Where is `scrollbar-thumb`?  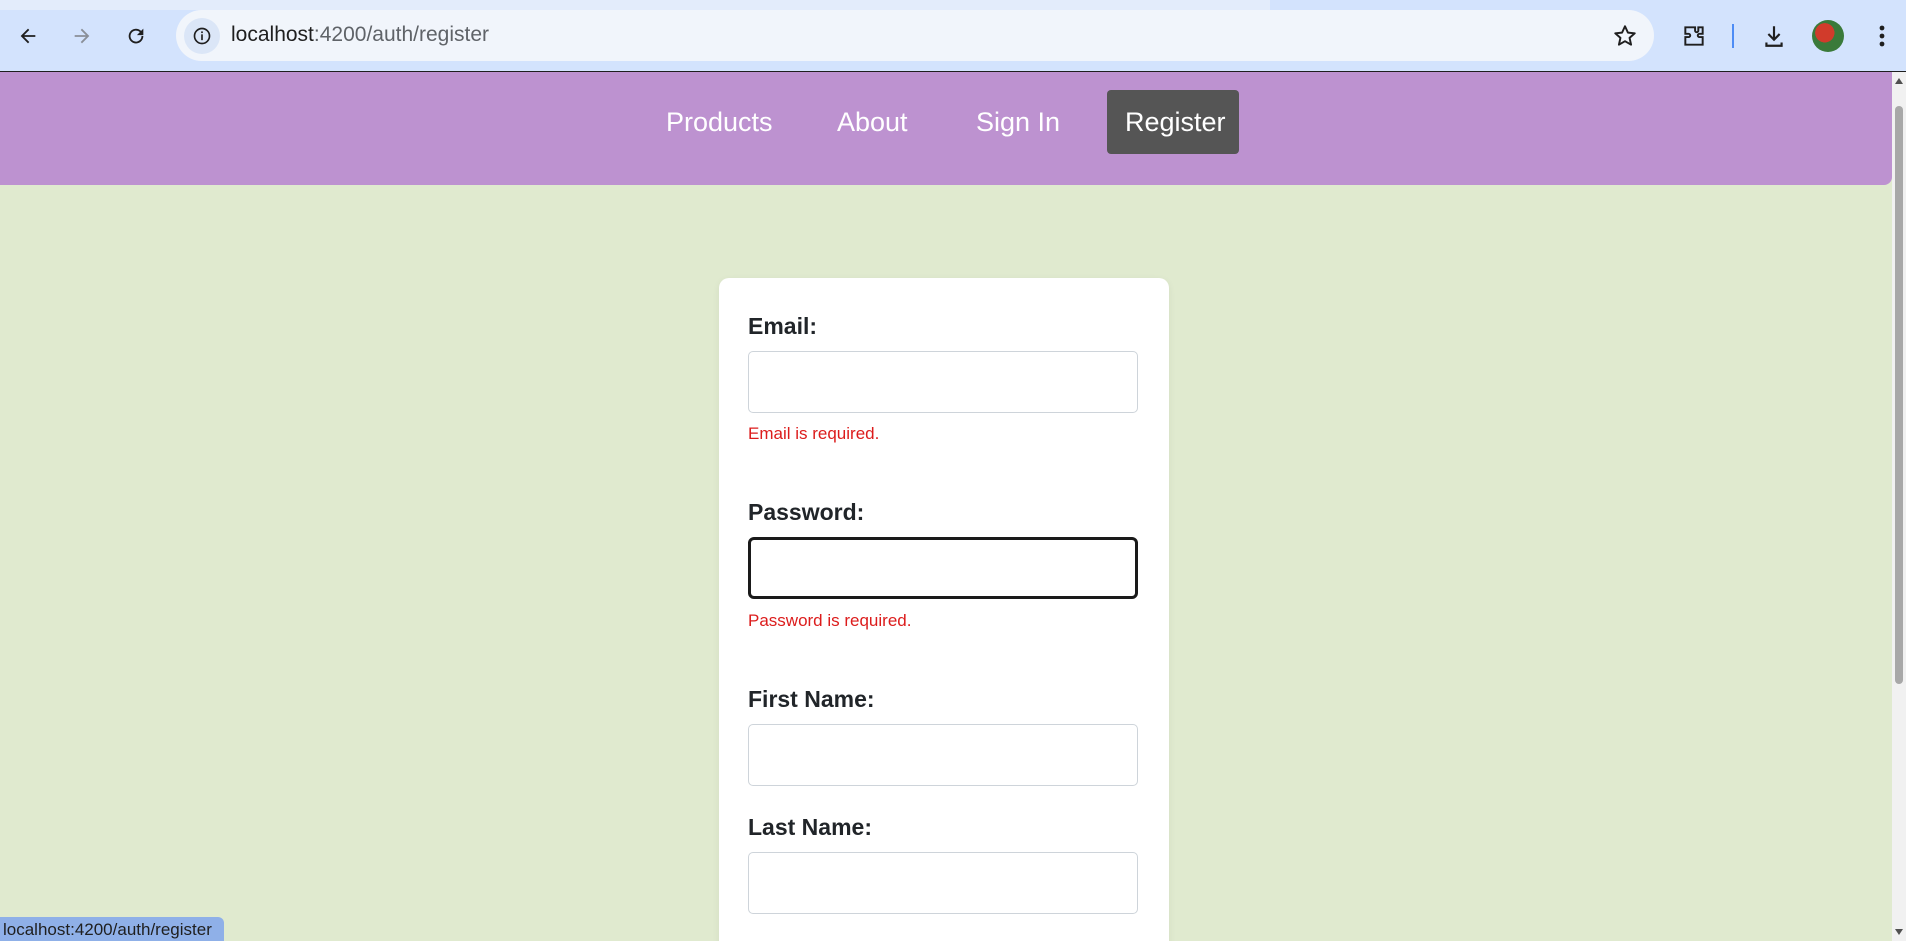
scrollbar-thumb is located at coordinates (1899, 395).